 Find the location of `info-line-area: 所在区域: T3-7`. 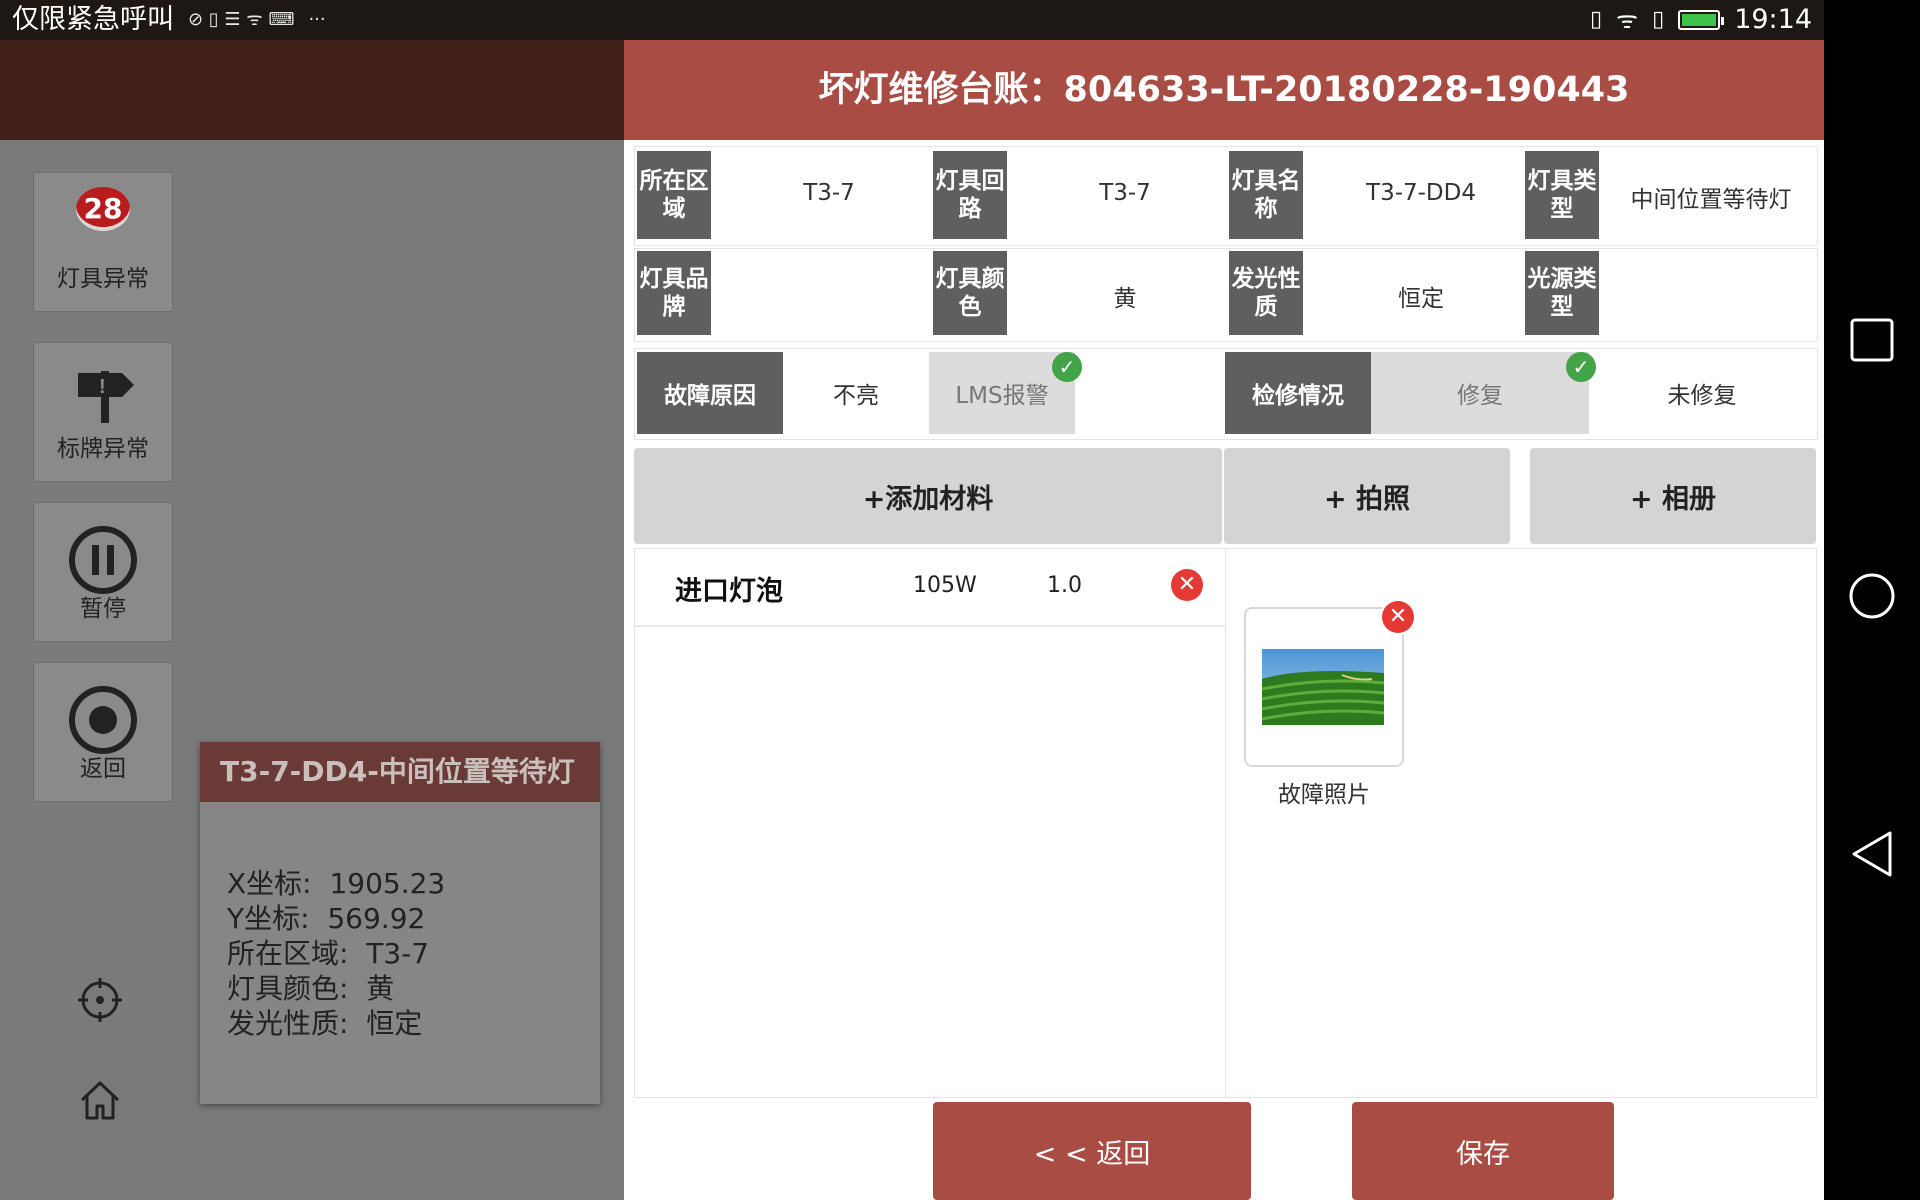

info-line-area: 所在区域: T3-7 is located at coordinates (328, 953).